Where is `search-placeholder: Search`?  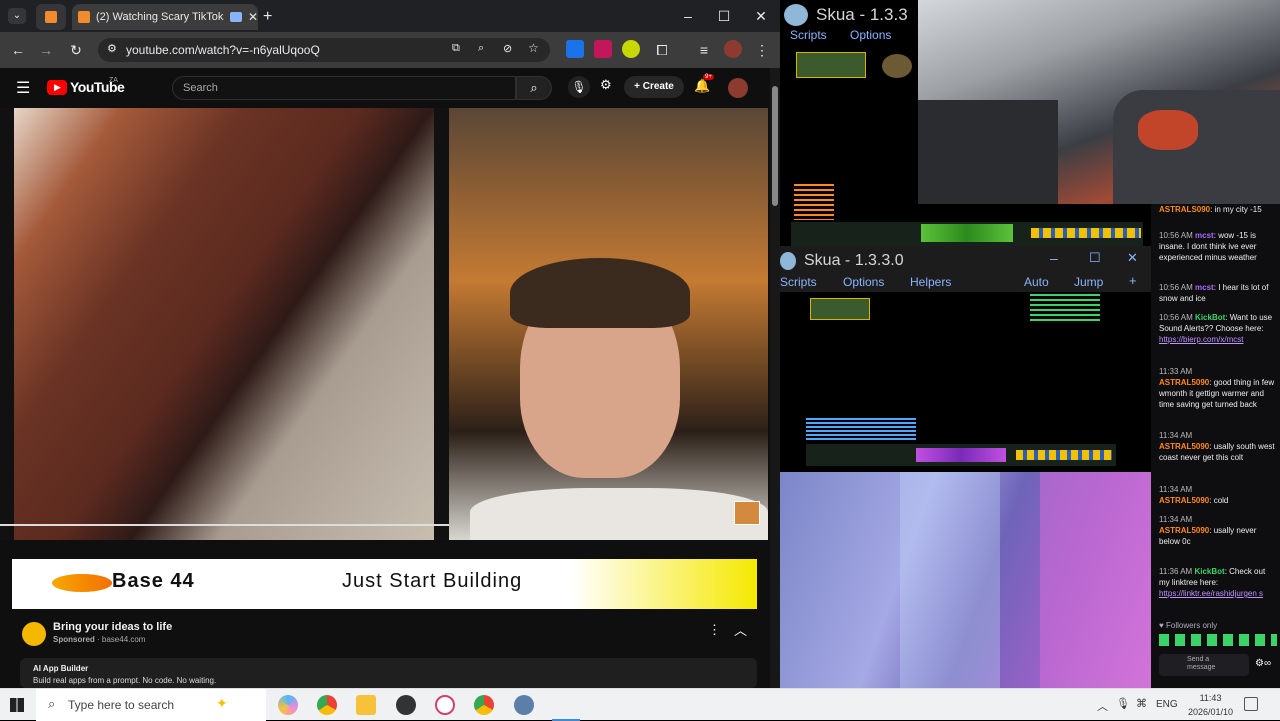
search-placeholder: Search is located at coordinates (200, 88).